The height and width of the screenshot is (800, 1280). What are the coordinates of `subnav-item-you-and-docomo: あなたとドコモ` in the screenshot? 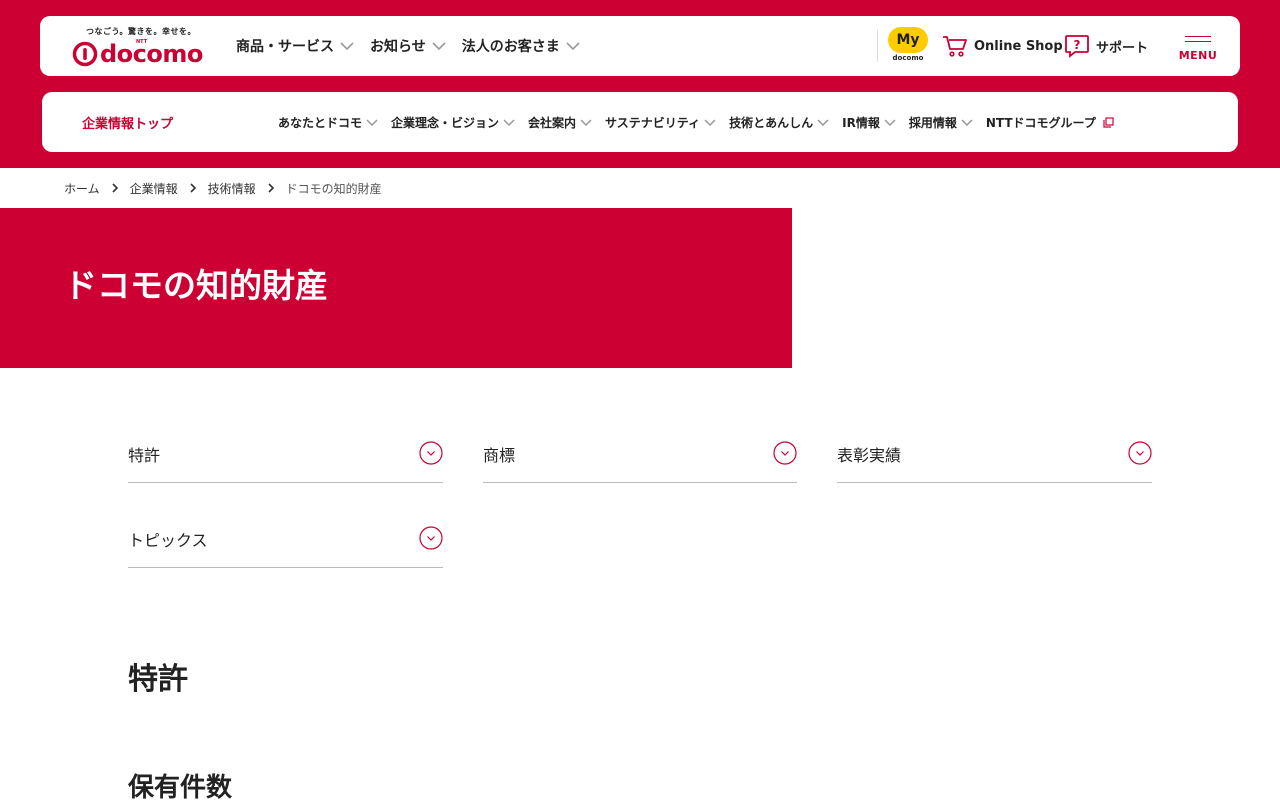 It's located at (328, 122).